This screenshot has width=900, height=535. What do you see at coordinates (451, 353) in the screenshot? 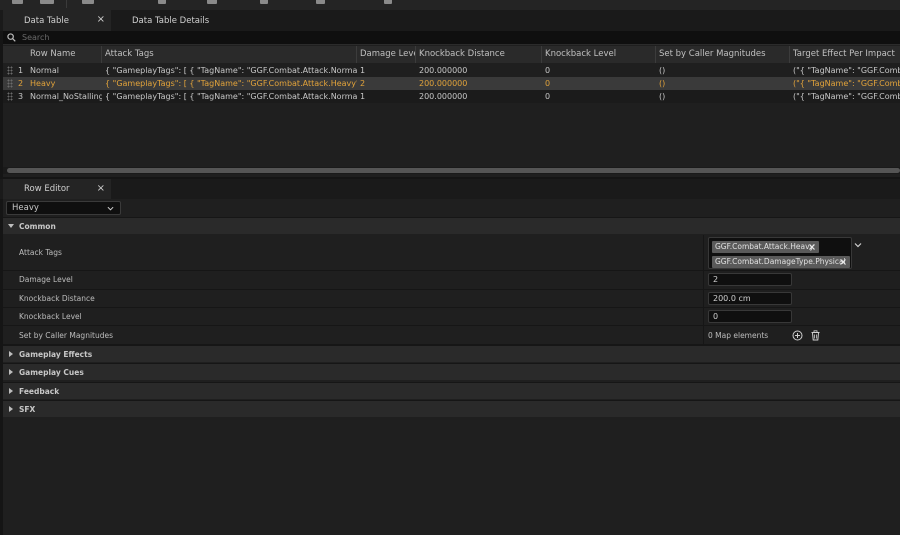
I see `category-gameplay-effects: Gameplay Effects` at bounding box center [451, 353].